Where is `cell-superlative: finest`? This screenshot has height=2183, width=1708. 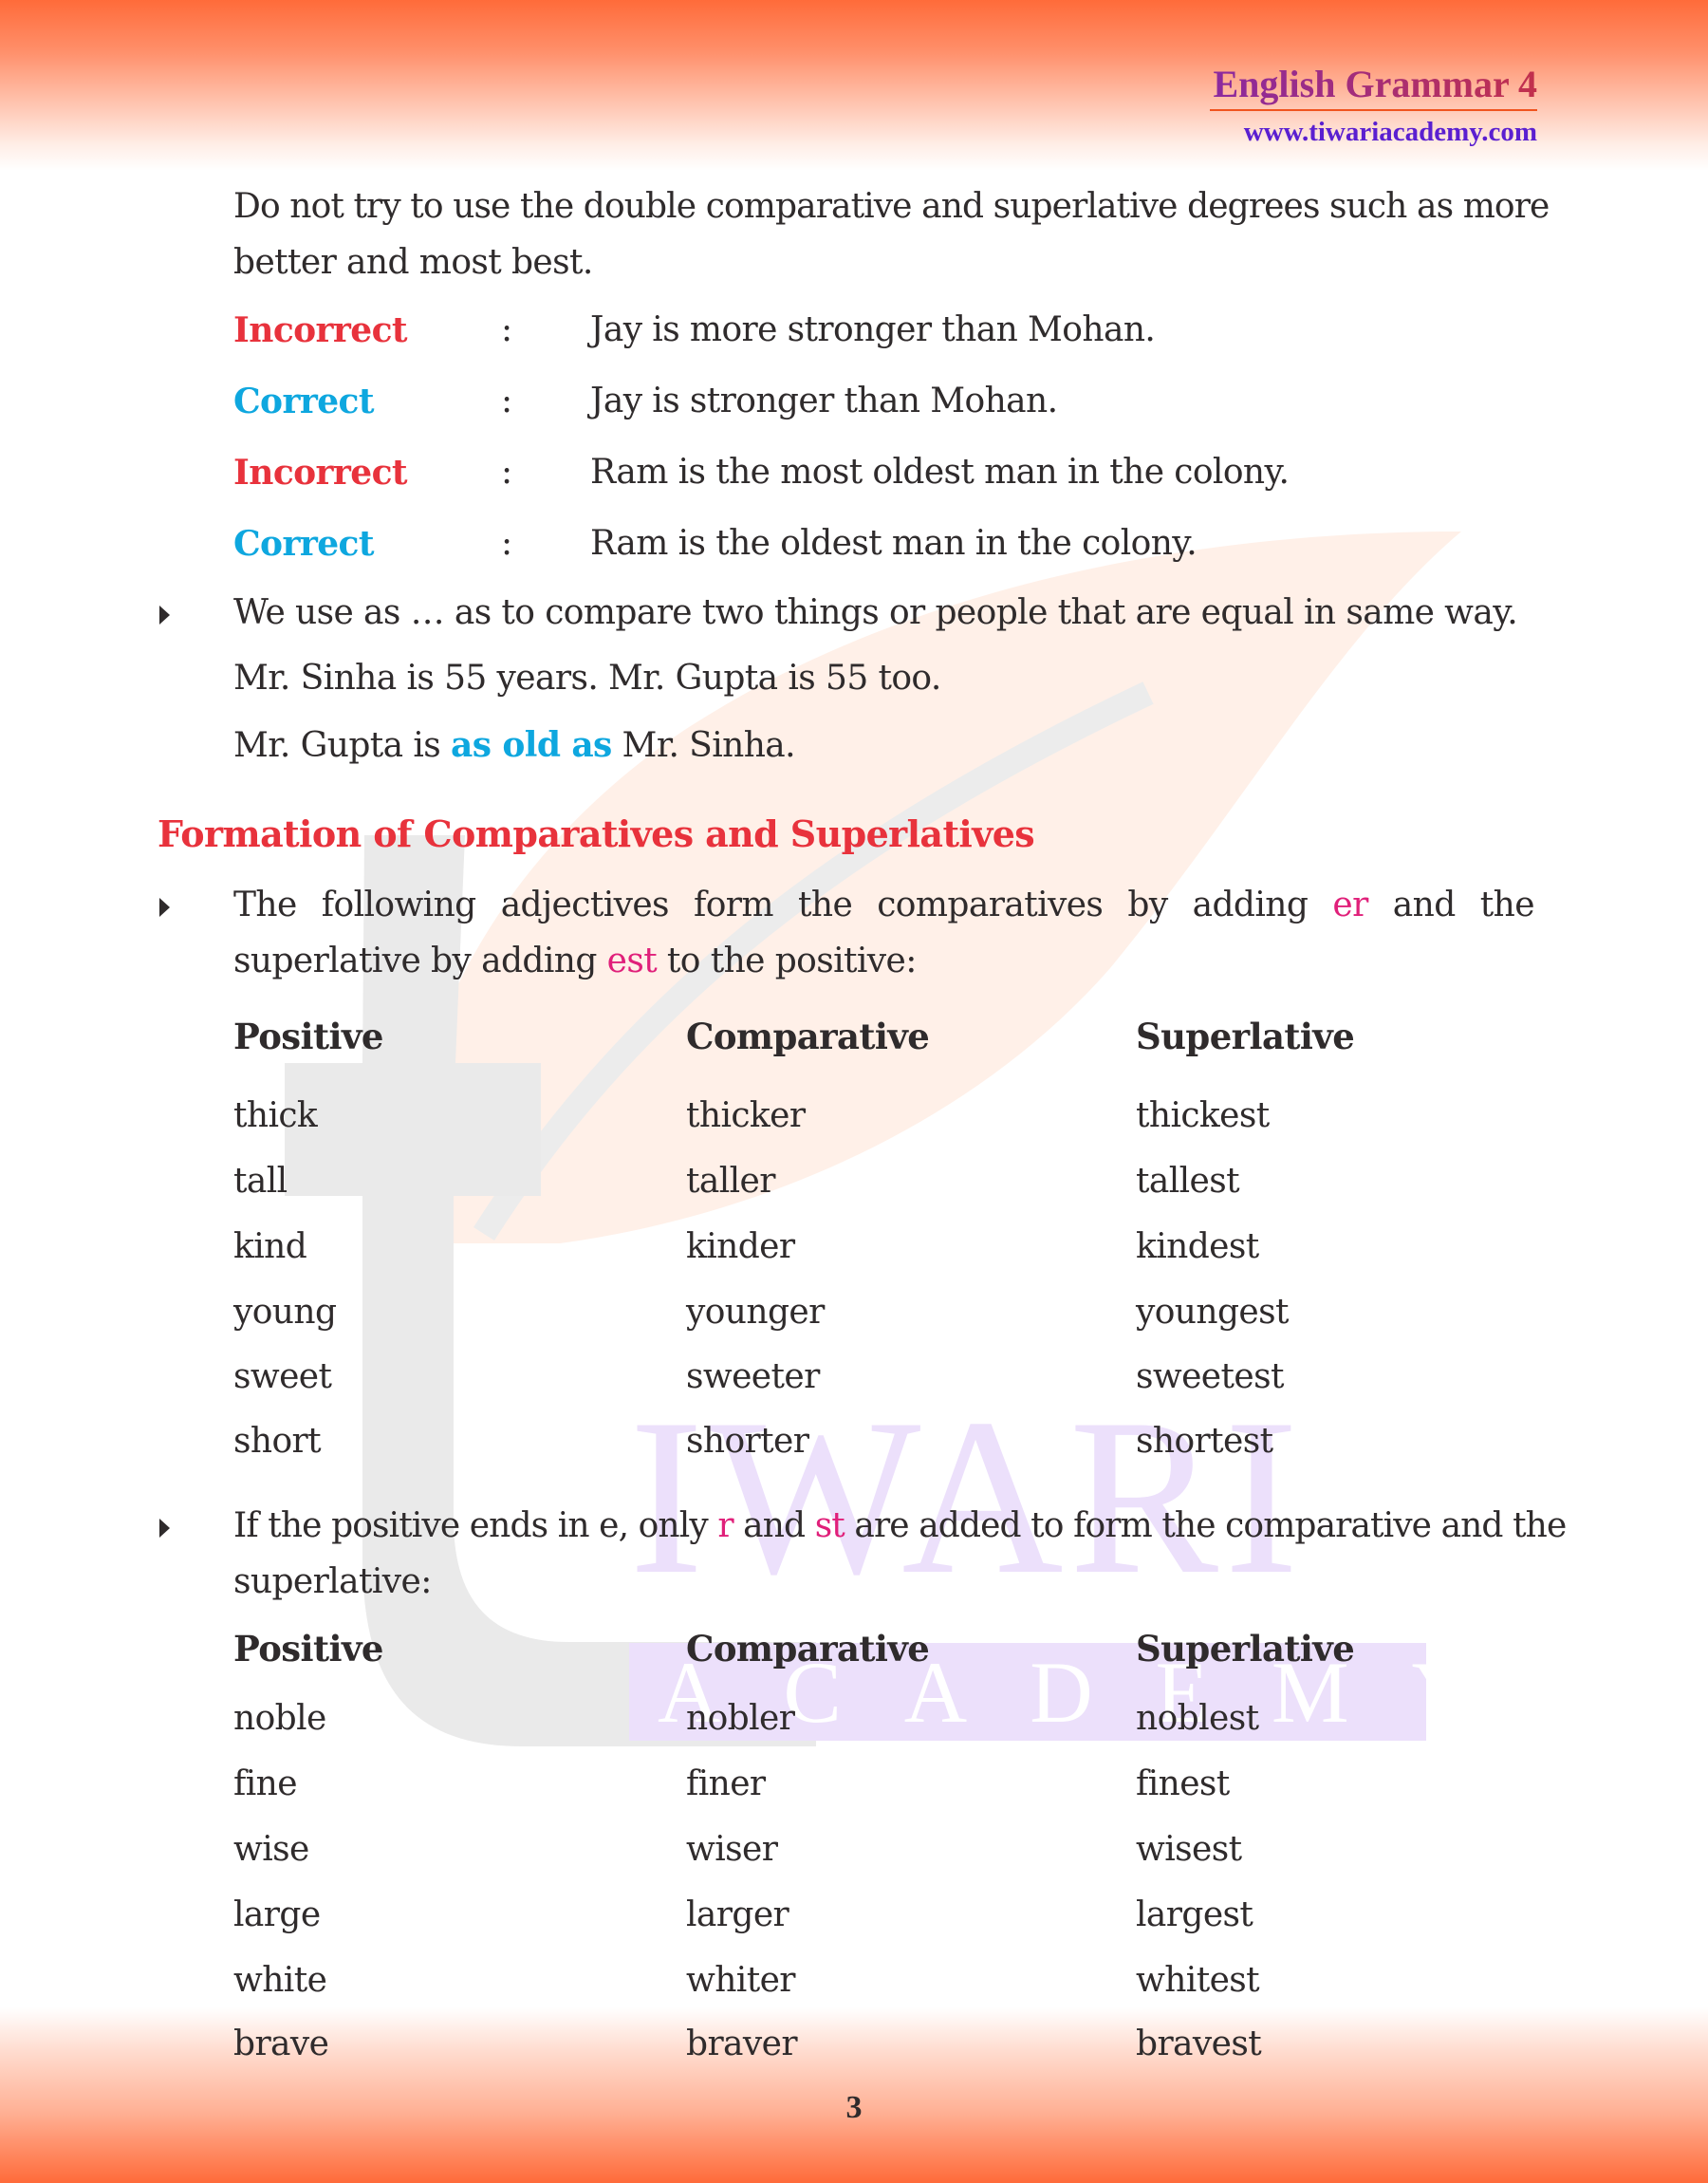 cell-superlative: finest is located at coordinates (1183, 1783).